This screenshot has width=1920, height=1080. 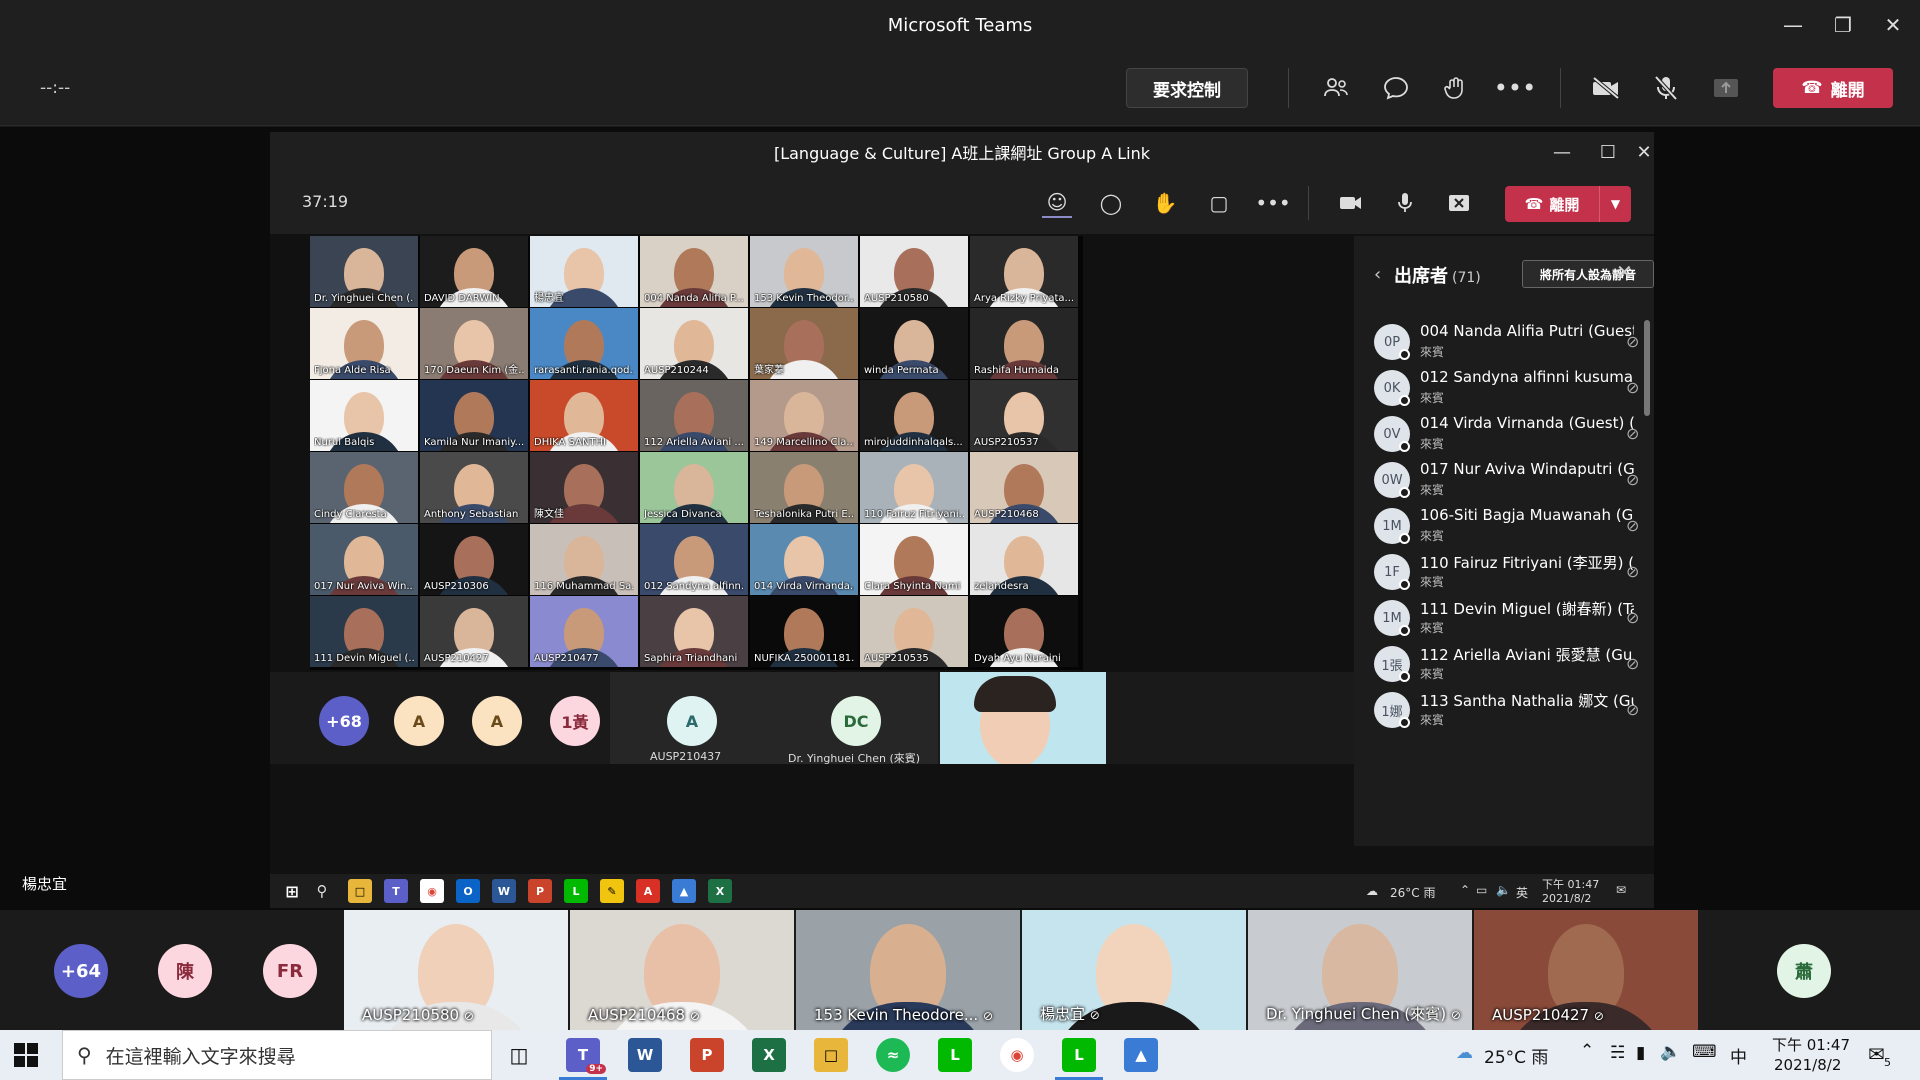 I want to click on avatar-initials: 0K, so click(x=1392, y=388).